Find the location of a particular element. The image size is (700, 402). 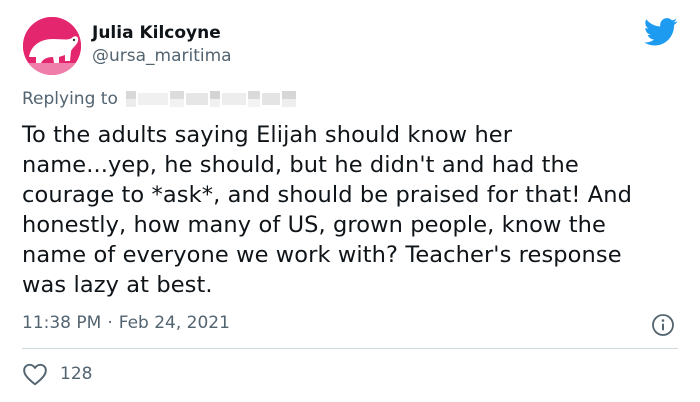

tweet-date: Feb 24, 2021 is located at coordinates (174, 323).